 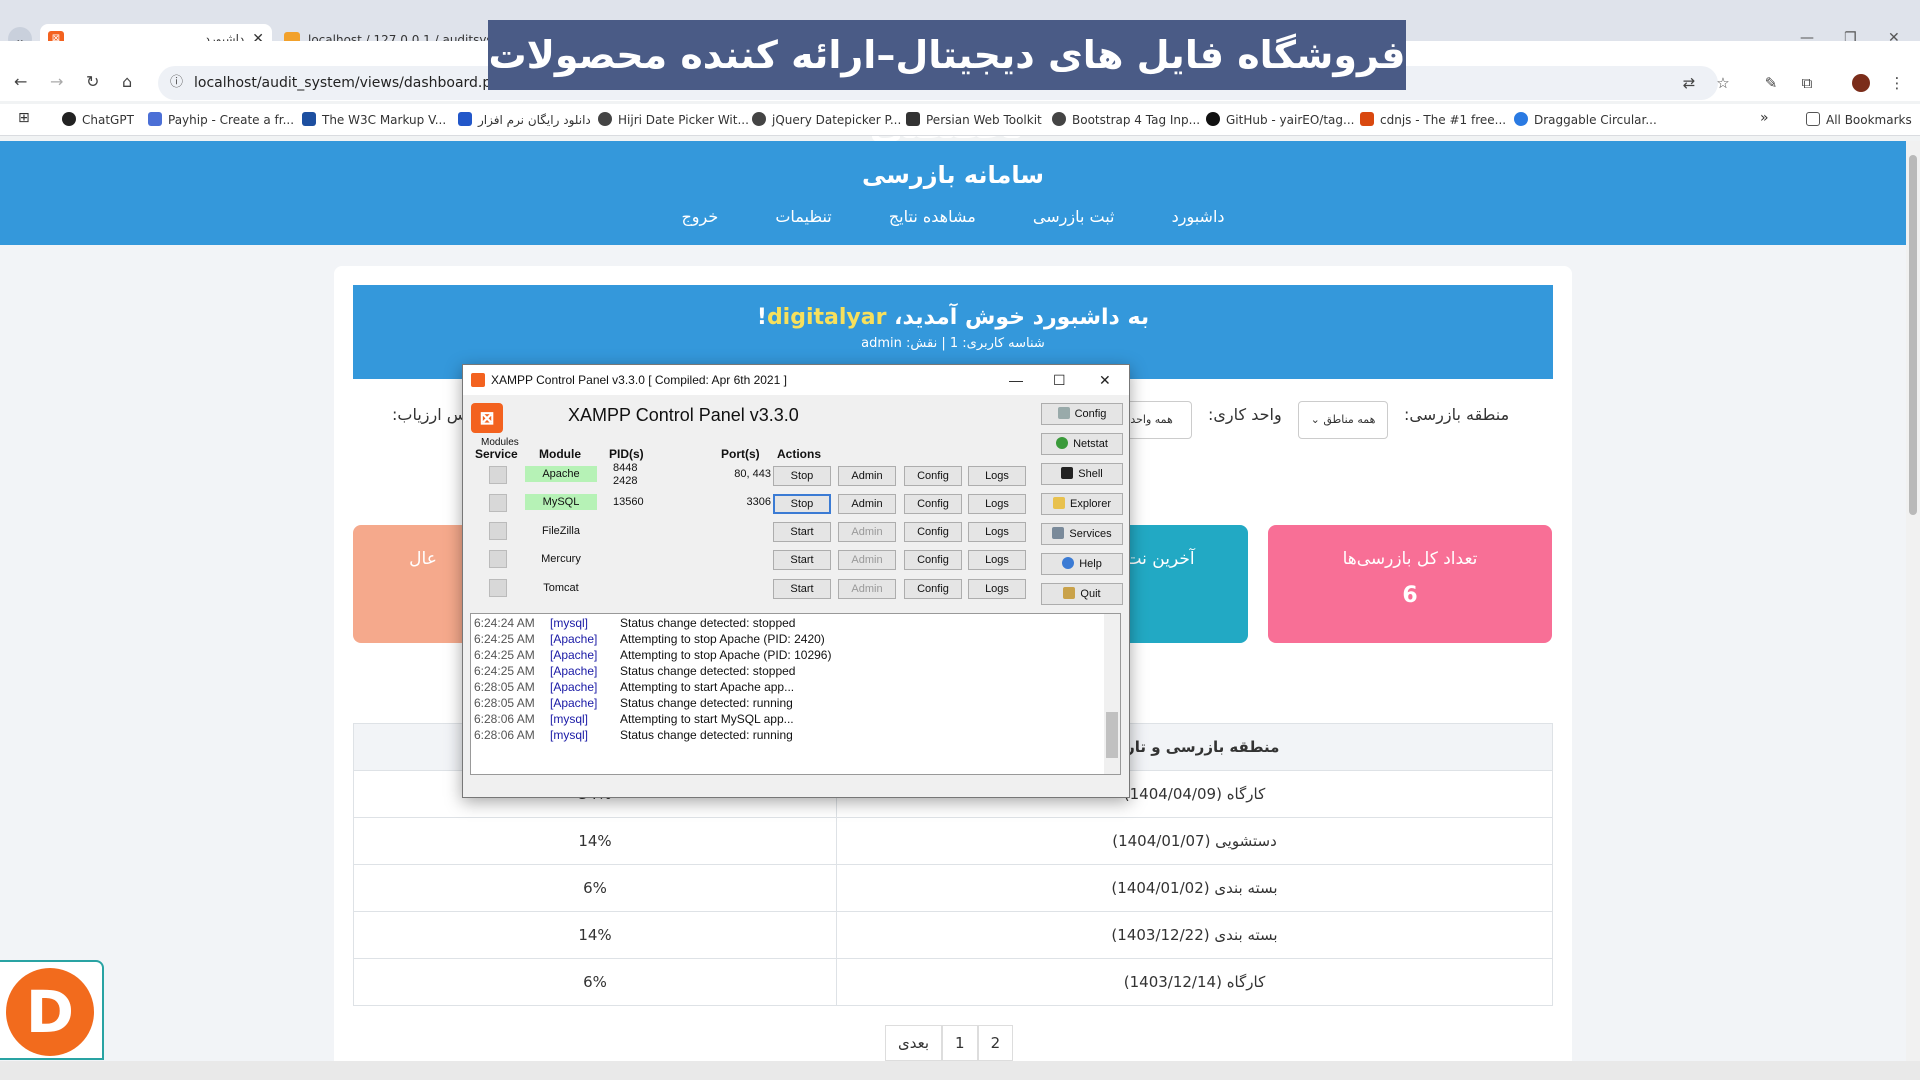 I want to click on globe-icon, so click(x=1062, y=443).